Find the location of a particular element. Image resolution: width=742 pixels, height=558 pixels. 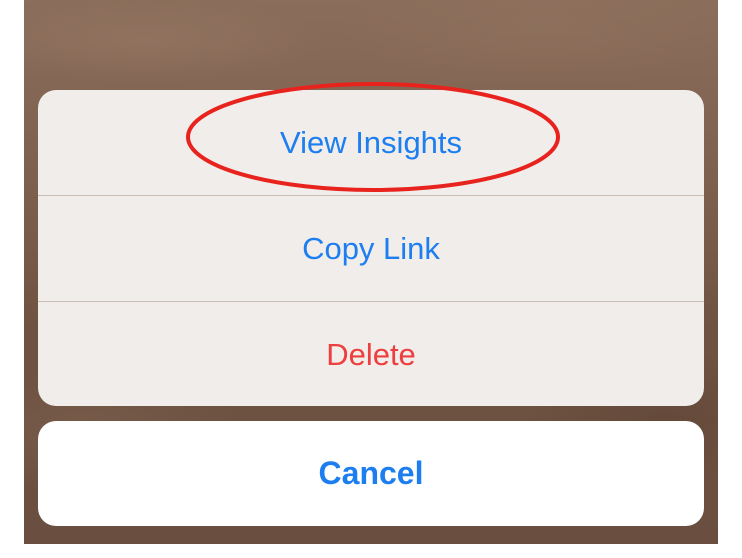

cancel-label: Cancel is located at coordinates (371, 473).